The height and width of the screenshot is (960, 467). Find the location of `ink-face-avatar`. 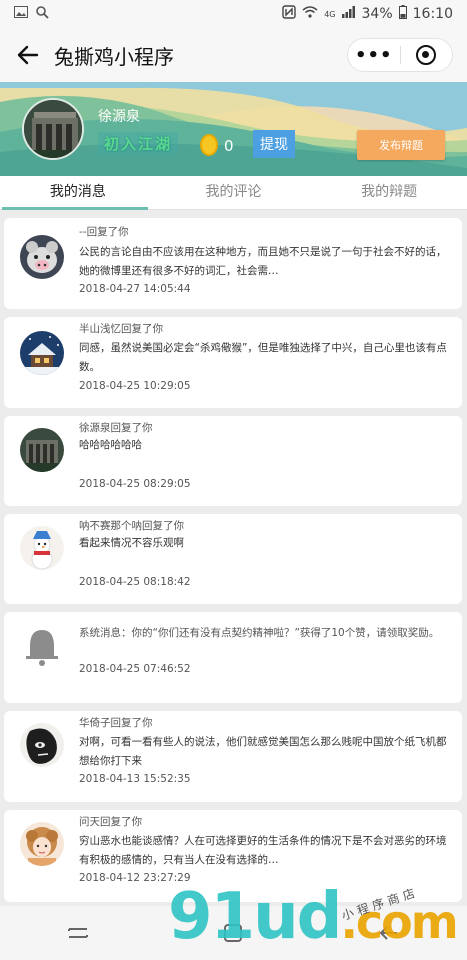

ink-face-avatar is located at coordinates (42, 745).